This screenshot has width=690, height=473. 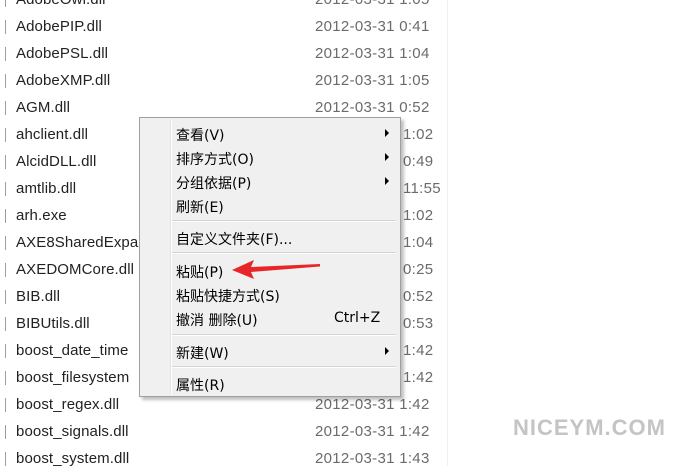 What do you see at coordinates (228, 297) in the screenshot?
I see `menu-item-label: 粘贴快捷方式(S)` at bounding box center [228, 297].